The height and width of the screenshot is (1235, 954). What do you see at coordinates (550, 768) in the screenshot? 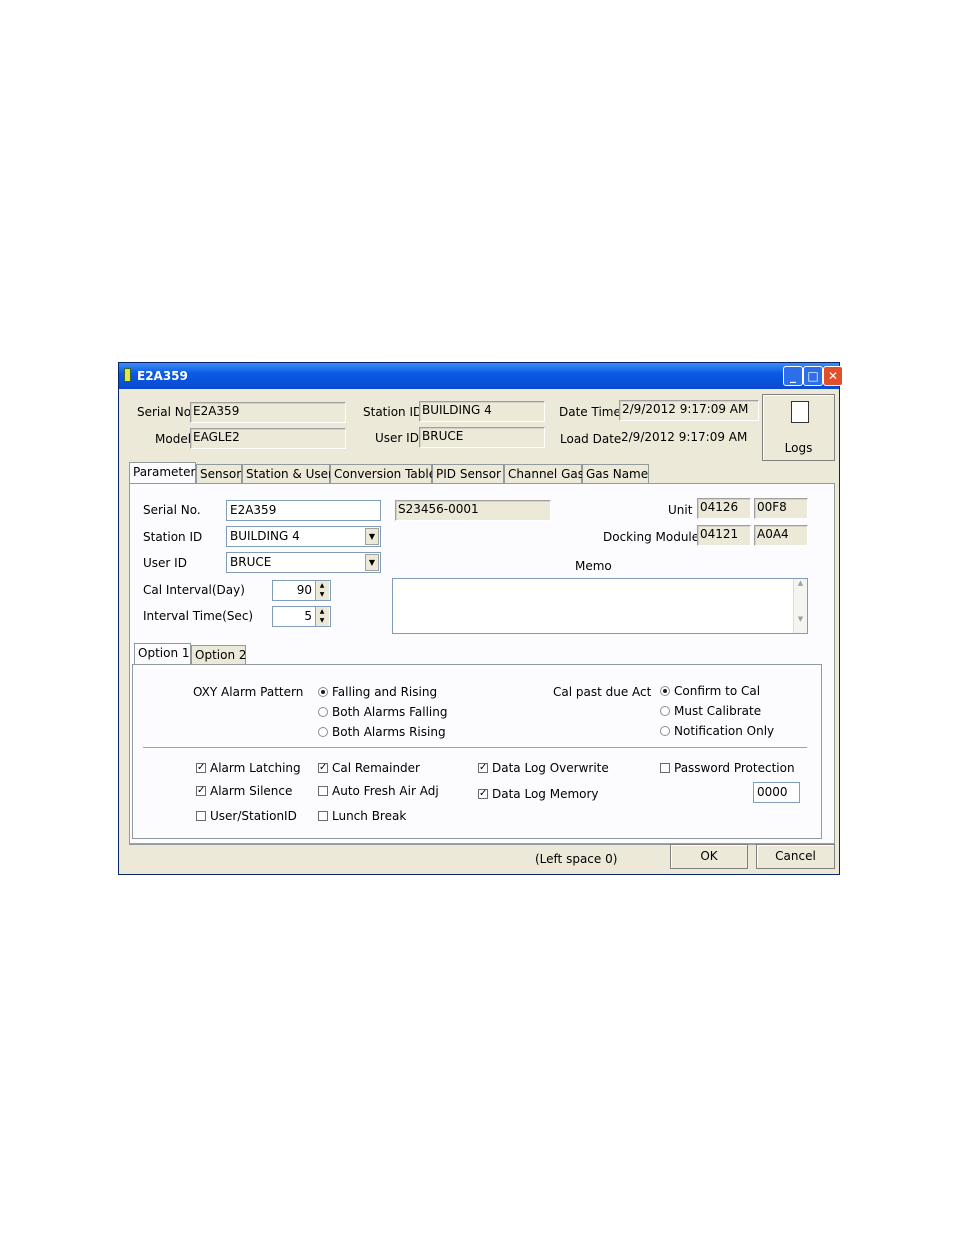
I see `data-log-overwrite-label: Data Log Overwrite` at bounding box center [550, 768].